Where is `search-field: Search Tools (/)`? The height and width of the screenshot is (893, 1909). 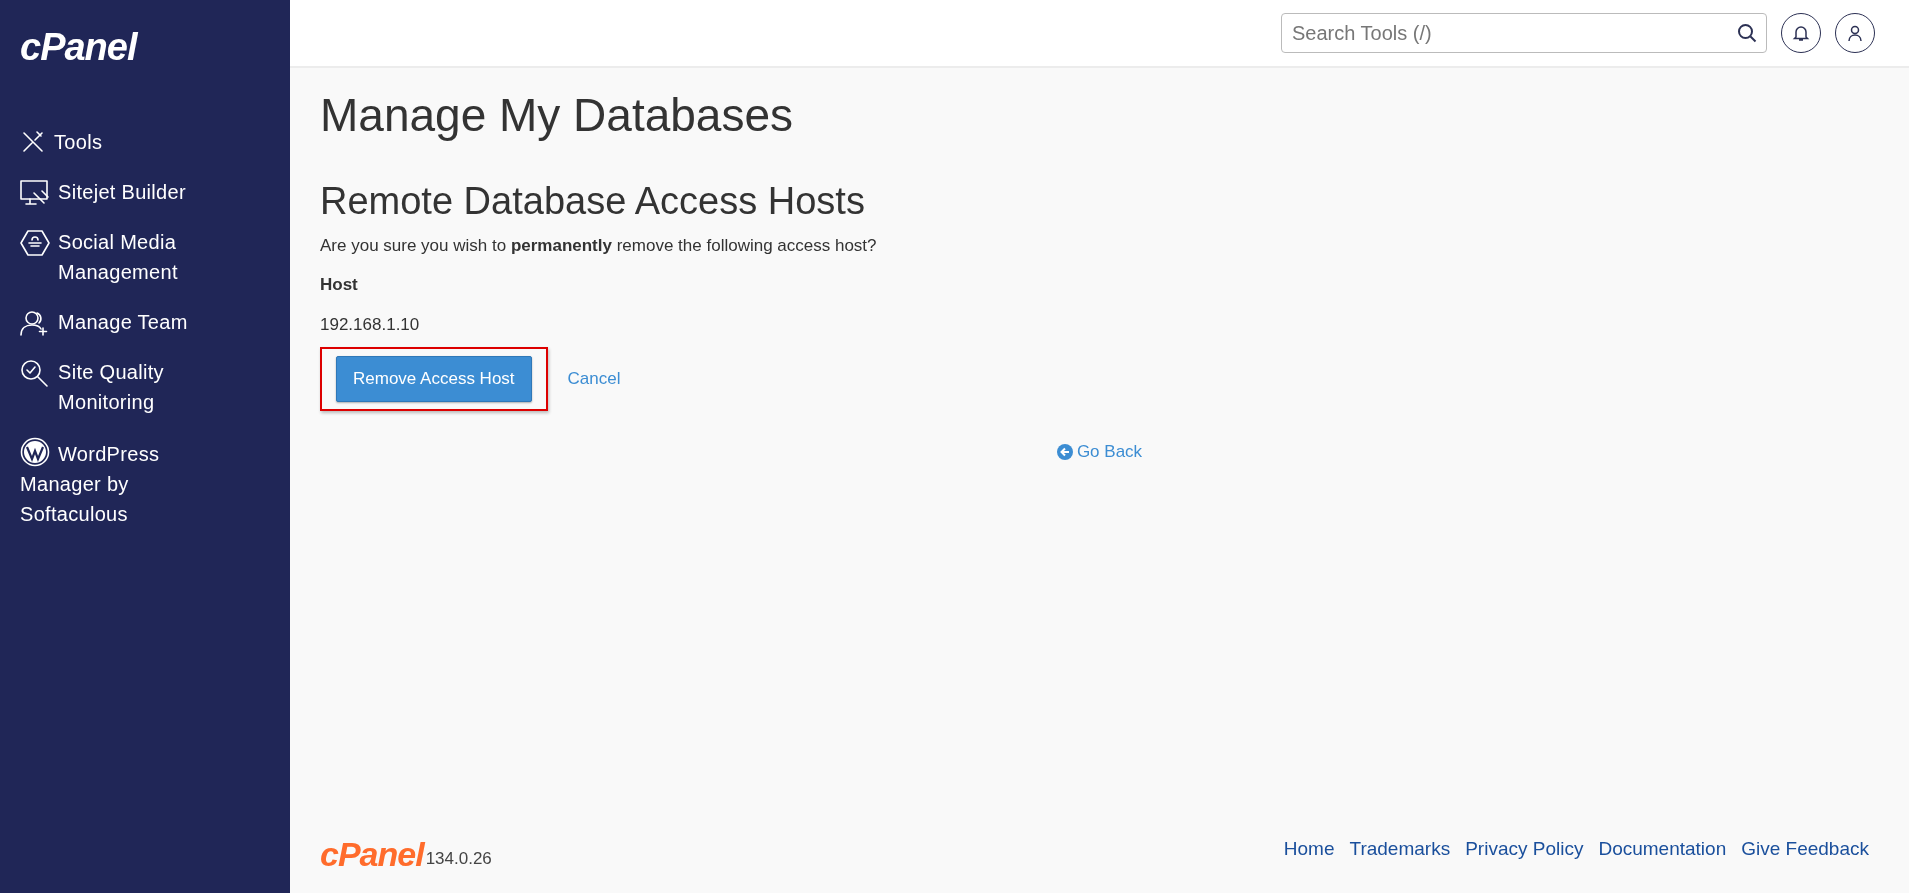 search-field: Search Tools (/) is located at coordinates (1524, 33).